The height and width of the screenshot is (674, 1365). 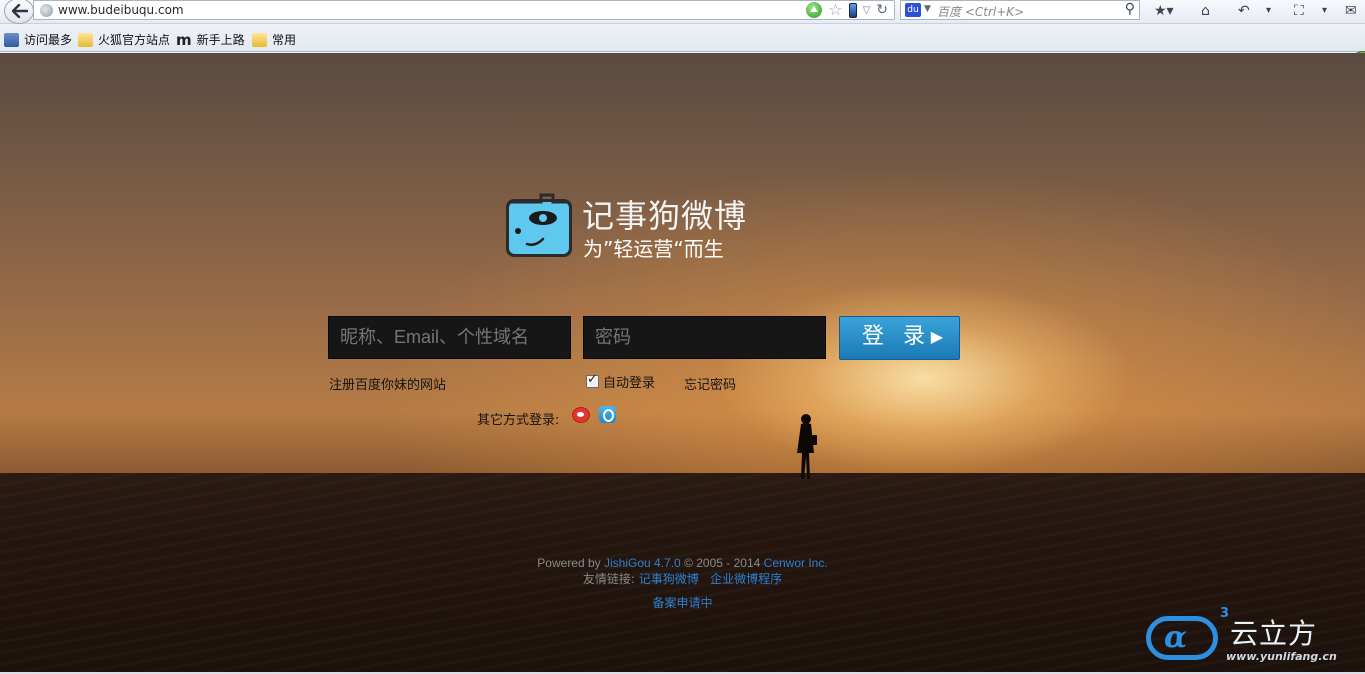 I want to click on most-visited-icon, so click(x=11, y=39).